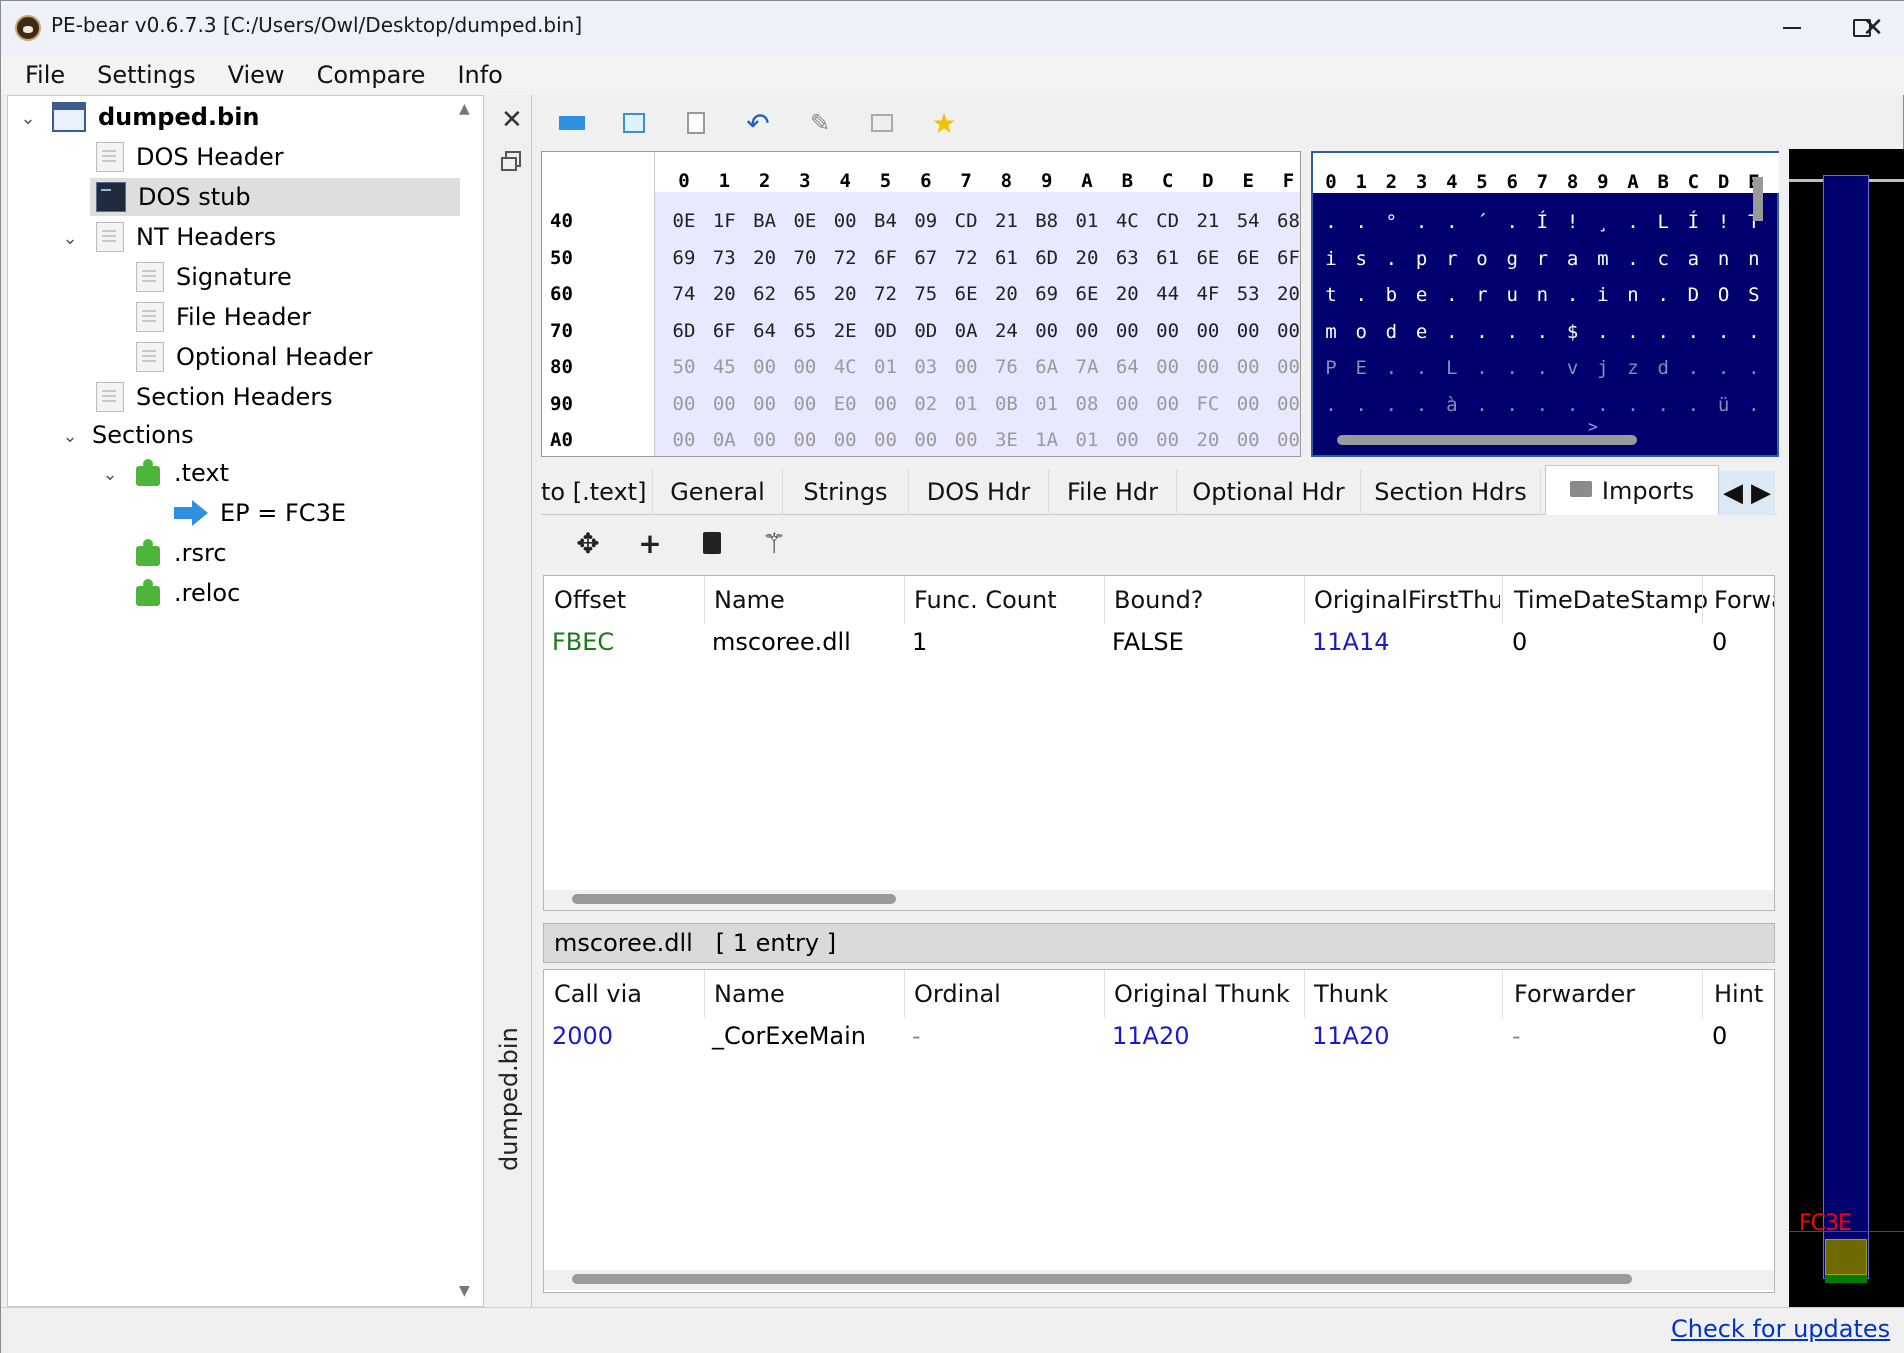  What do you see at coordinates (1248, 221) in the screenshot?
I see `hex-byte: 54` at bounding box center [1248, 221].